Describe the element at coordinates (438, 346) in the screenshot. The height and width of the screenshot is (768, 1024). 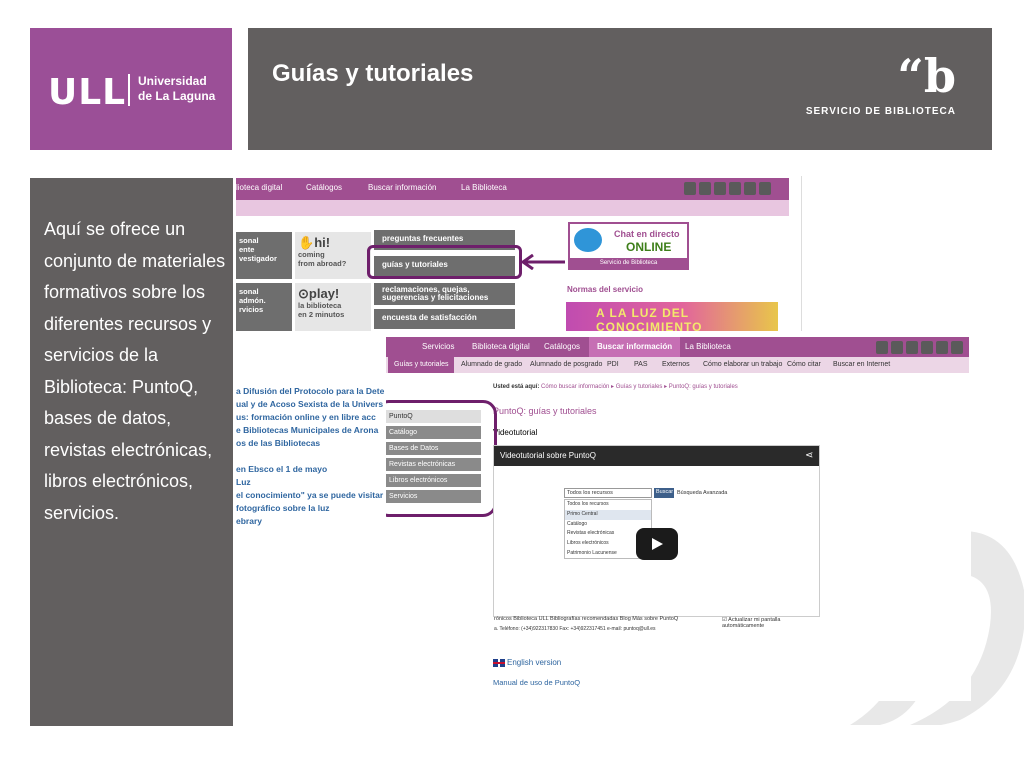
I see `nav-servicios: Servicios` at that location.